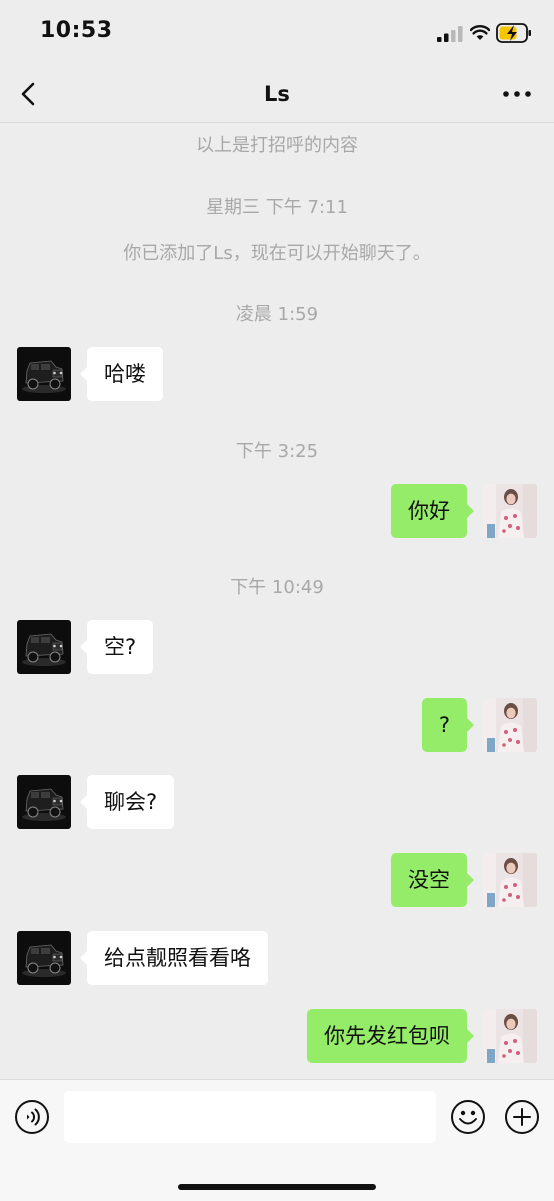 This screenshot has width=554, height=1201. I want to click on emoji-icon, so click(468, 1117).